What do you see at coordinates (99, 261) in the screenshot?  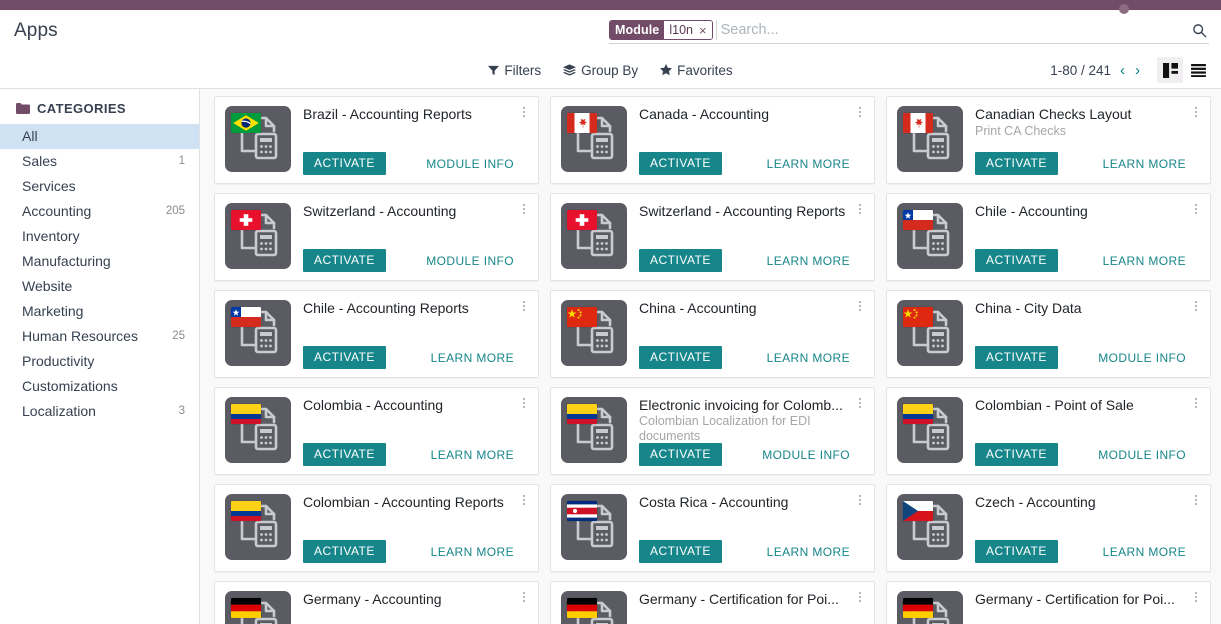 I see `sidebar-item-manufacturing: Manufacturing` at bounding box center [99, 261].